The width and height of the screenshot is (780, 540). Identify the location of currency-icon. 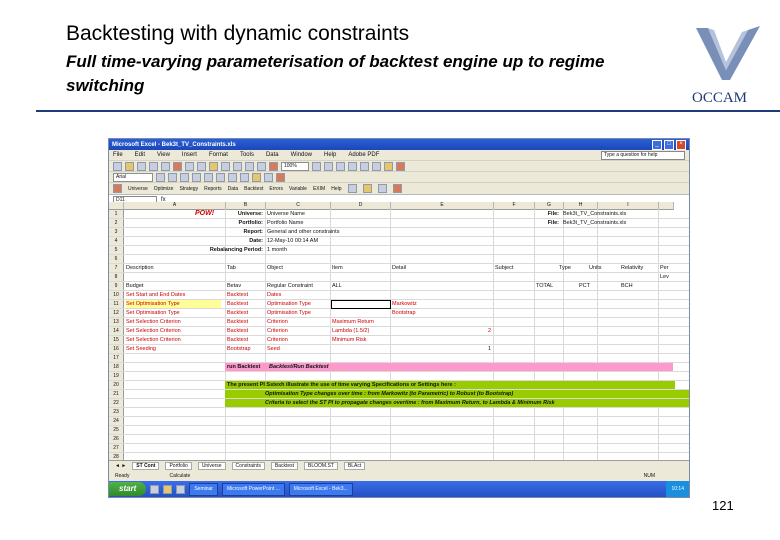
(184, 177).